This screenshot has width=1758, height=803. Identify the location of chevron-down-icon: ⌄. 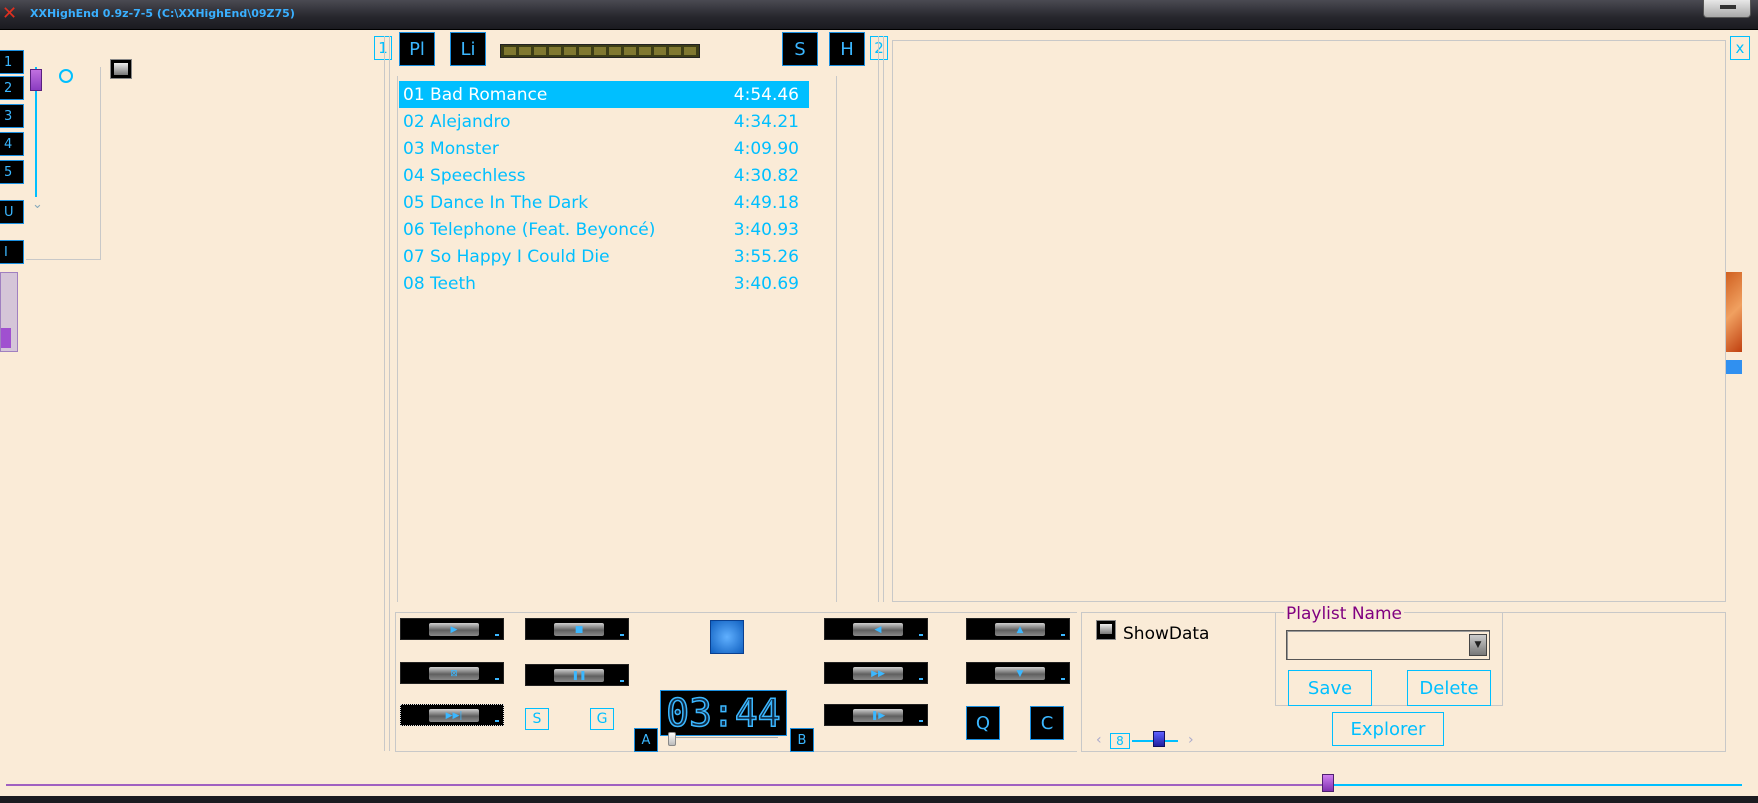
(37, 204).